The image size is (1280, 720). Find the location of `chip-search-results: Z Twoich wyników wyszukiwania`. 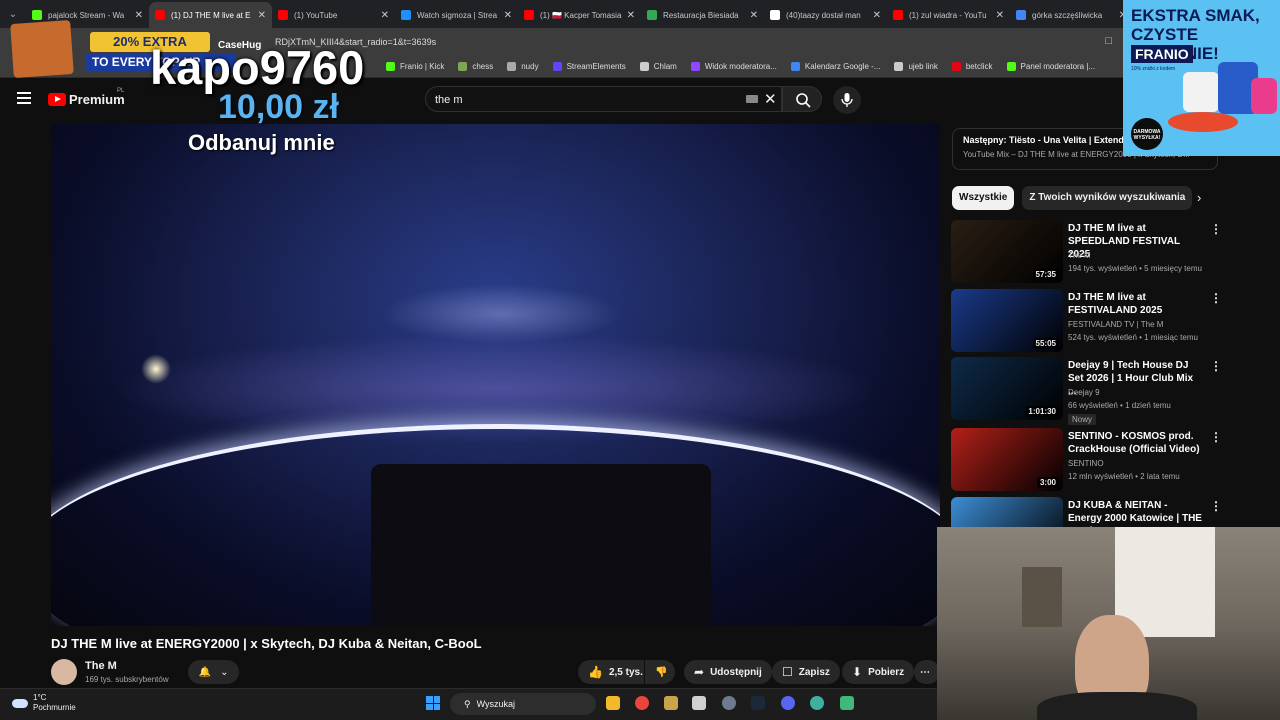

chip-search-results: Z Twoich wyników wyszukiwania is located at coordinates (1107, 198).